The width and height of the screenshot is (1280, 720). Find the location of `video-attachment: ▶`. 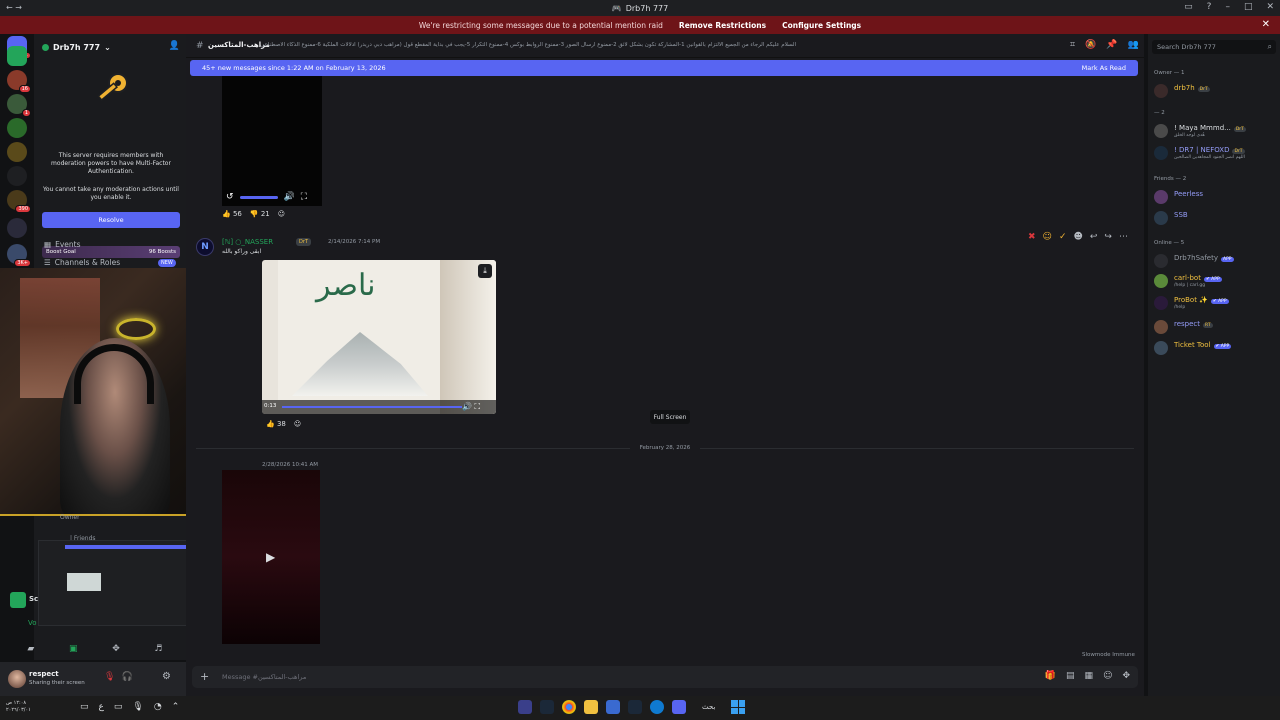

video-attachment: ▶ is located at coordinates (271, 557).